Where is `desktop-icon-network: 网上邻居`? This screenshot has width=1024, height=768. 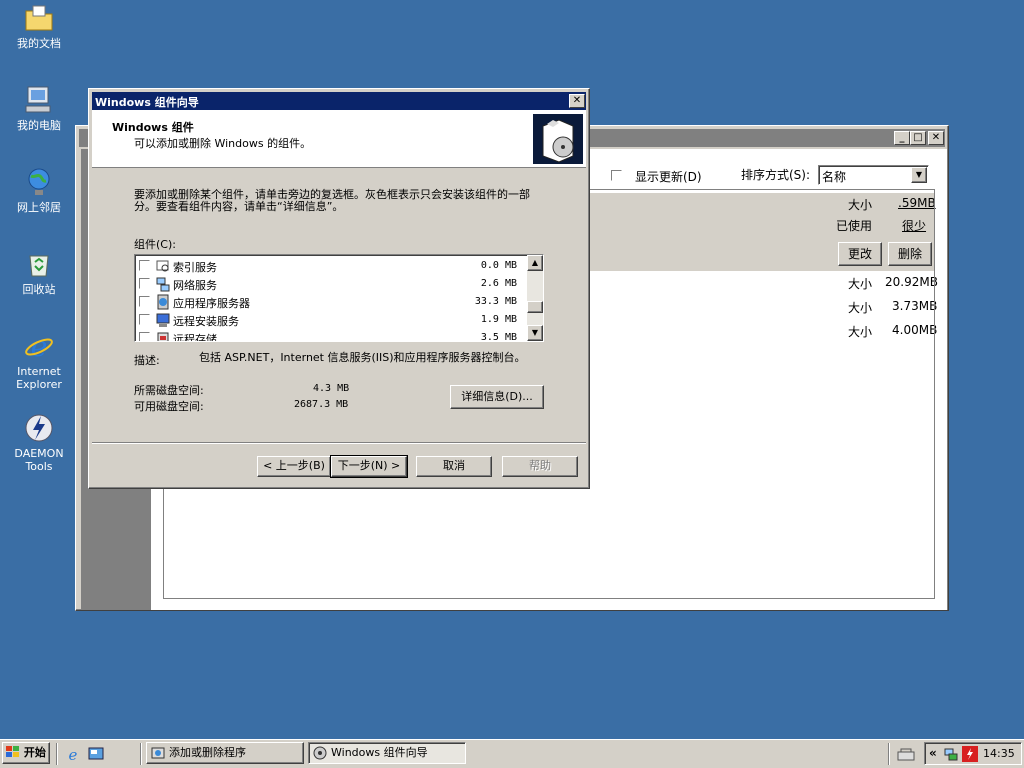 desktop-icon-network: 网上邻居 is located at coordinates (39, 190).